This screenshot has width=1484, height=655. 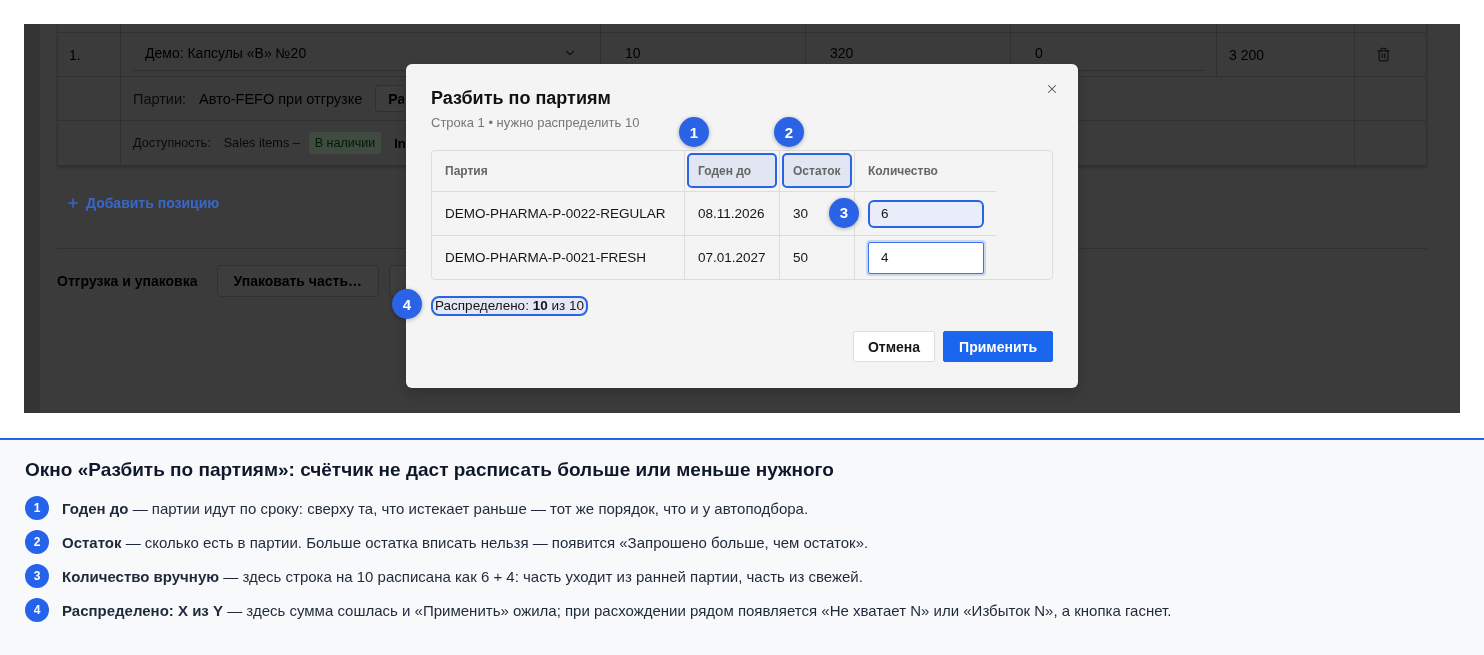 What do you see at coordinates (817, 170) in the screenshot?
I see `column-header: Остаток` at bounding box center [817, 170].